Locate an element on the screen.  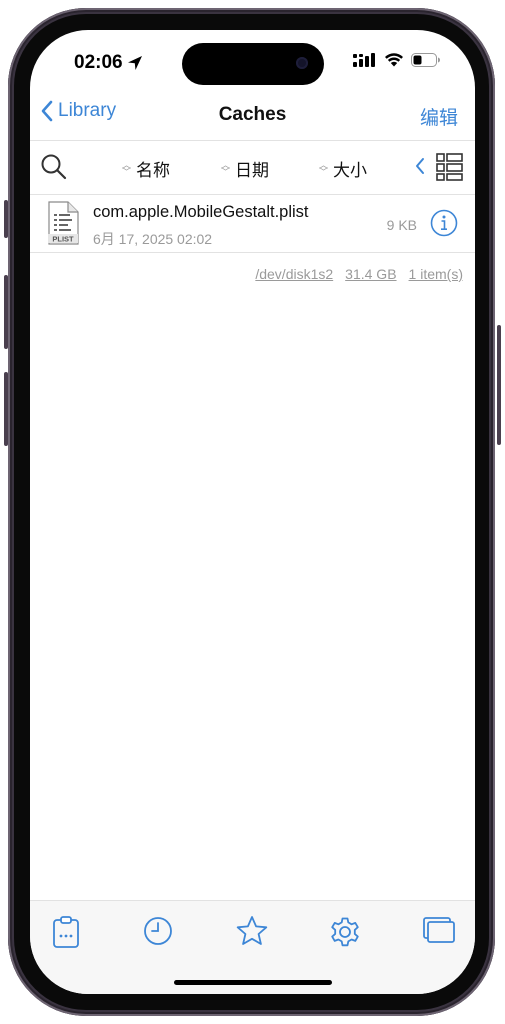
sort-by-name-label: 名称 is located at coordinates (153, 170).